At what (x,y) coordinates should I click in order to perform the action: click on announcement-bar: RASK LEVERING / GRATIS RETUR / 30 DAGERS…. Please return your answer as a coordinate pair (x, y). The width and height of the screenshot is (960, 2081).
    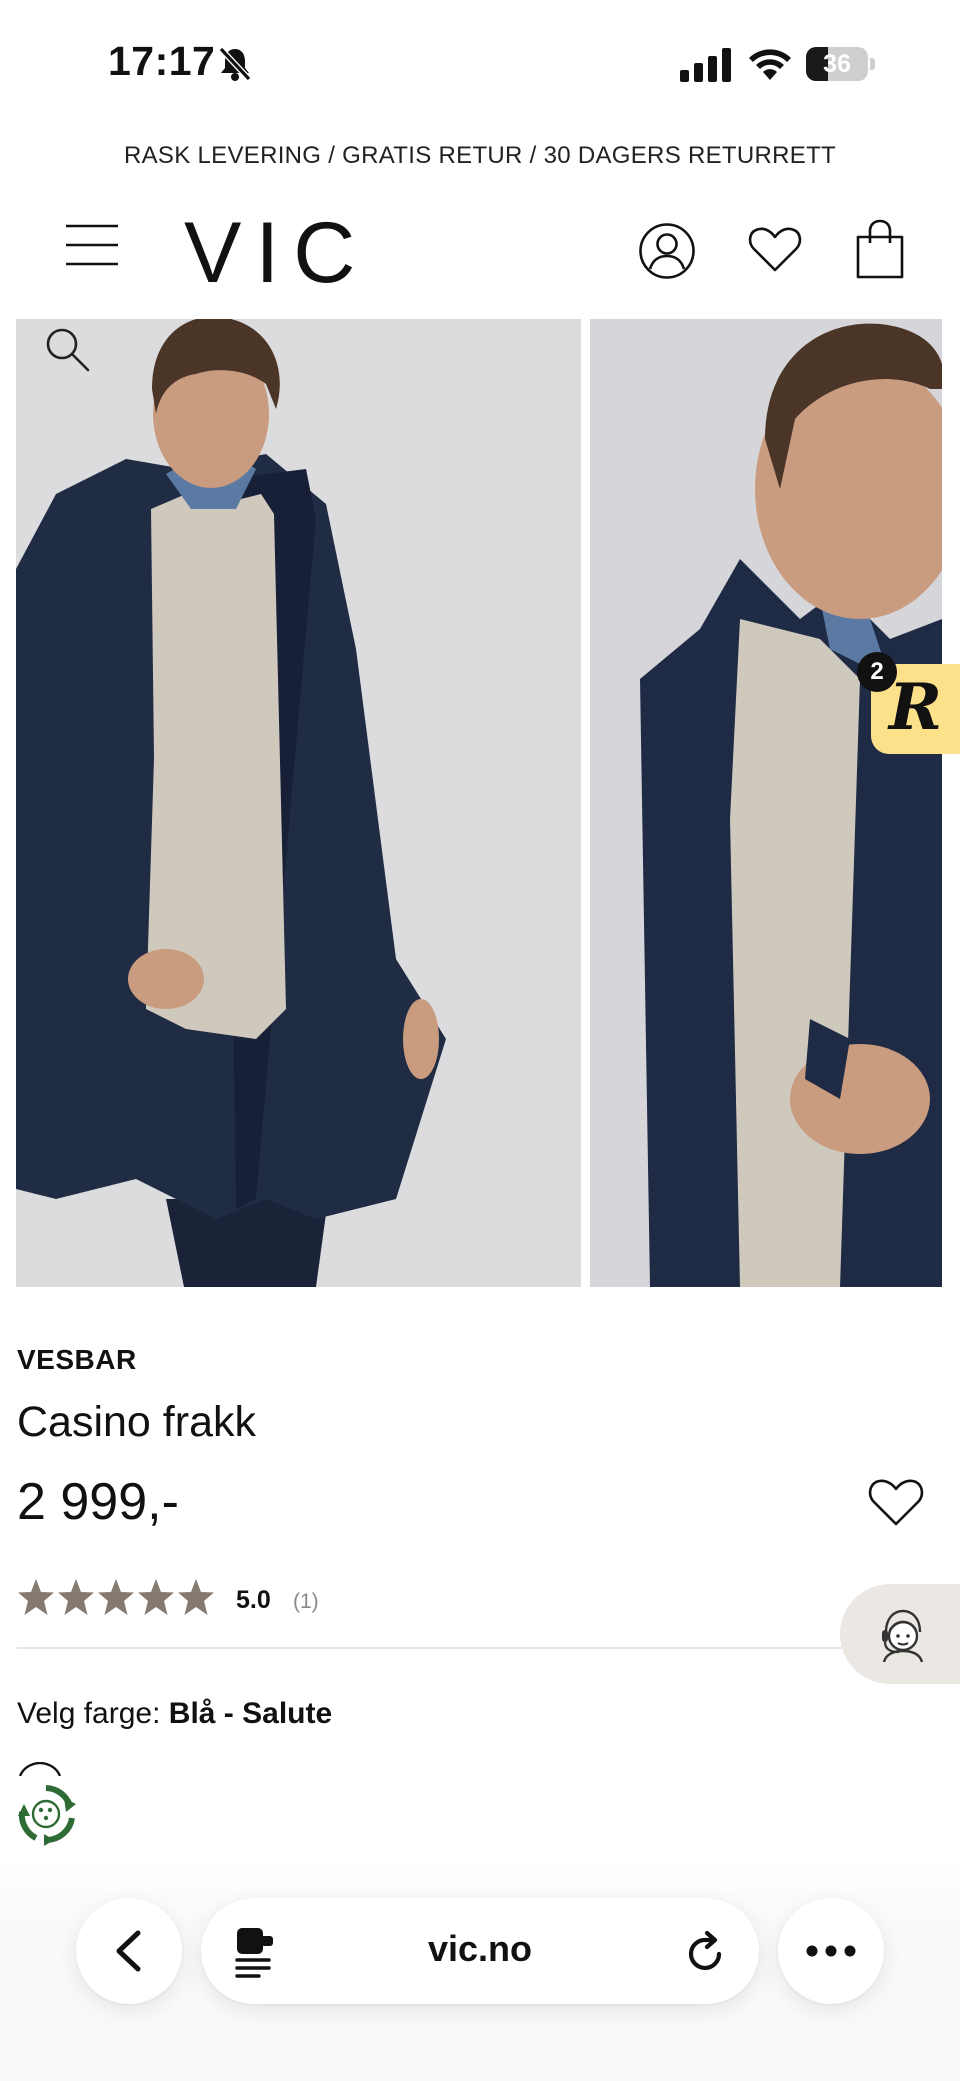
    Looking at the image, I should click on (479, 155).